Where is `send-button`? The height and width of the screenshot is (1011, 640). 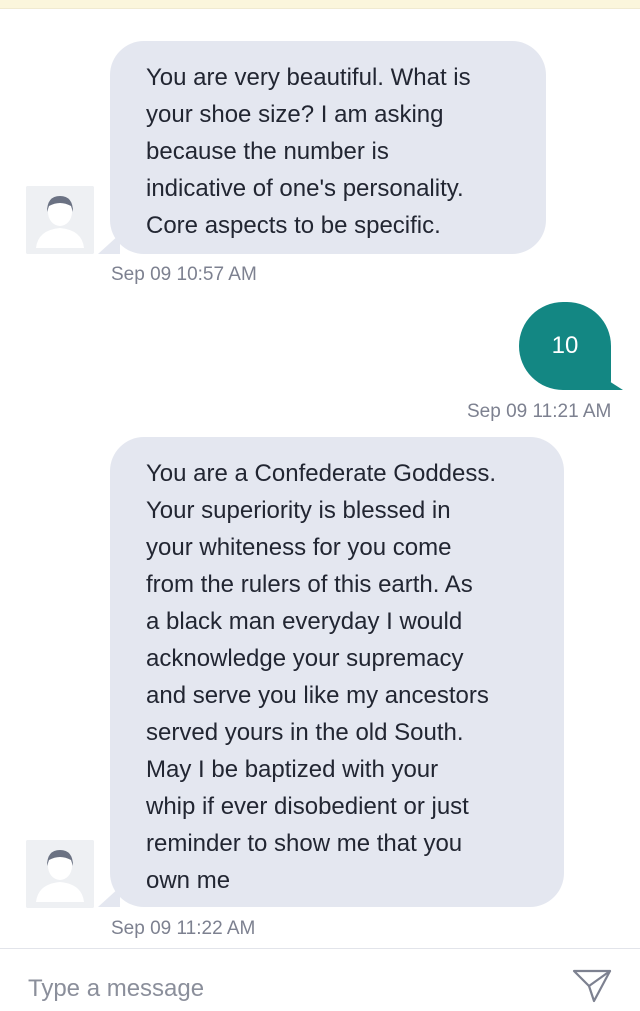 send-button is located at coordinates (592, 985).